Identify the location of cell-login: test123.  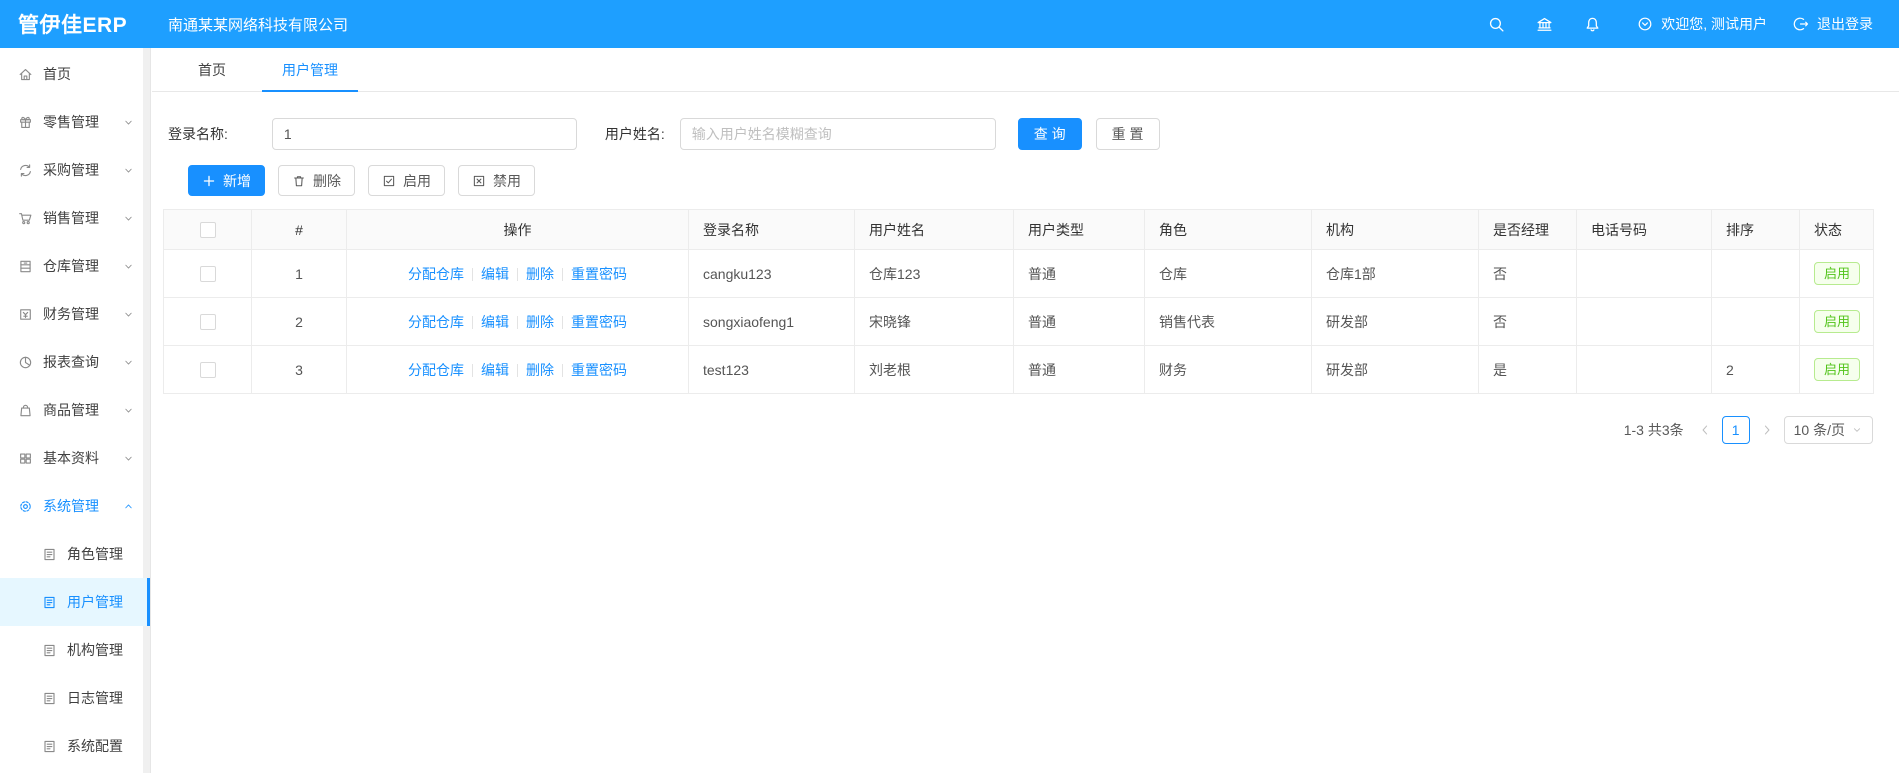
(771, 369).